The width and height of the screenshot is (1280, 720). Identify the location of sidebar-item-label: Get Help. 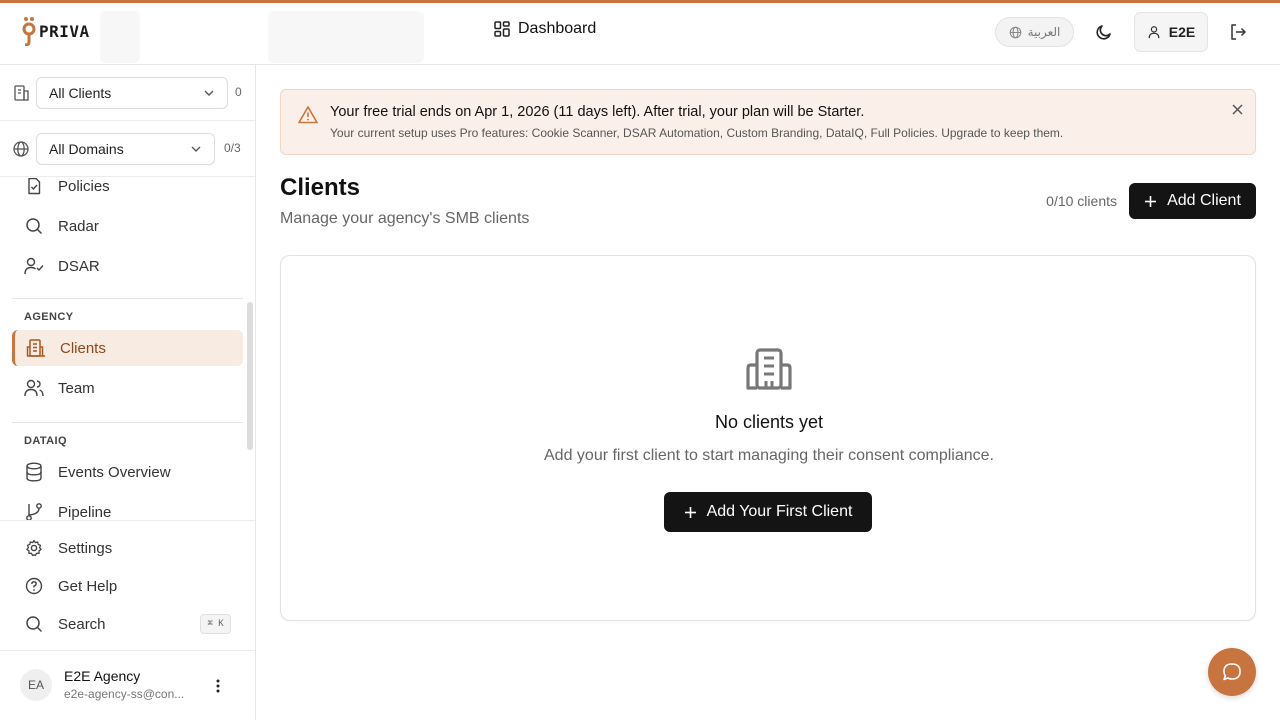
(88, 586).